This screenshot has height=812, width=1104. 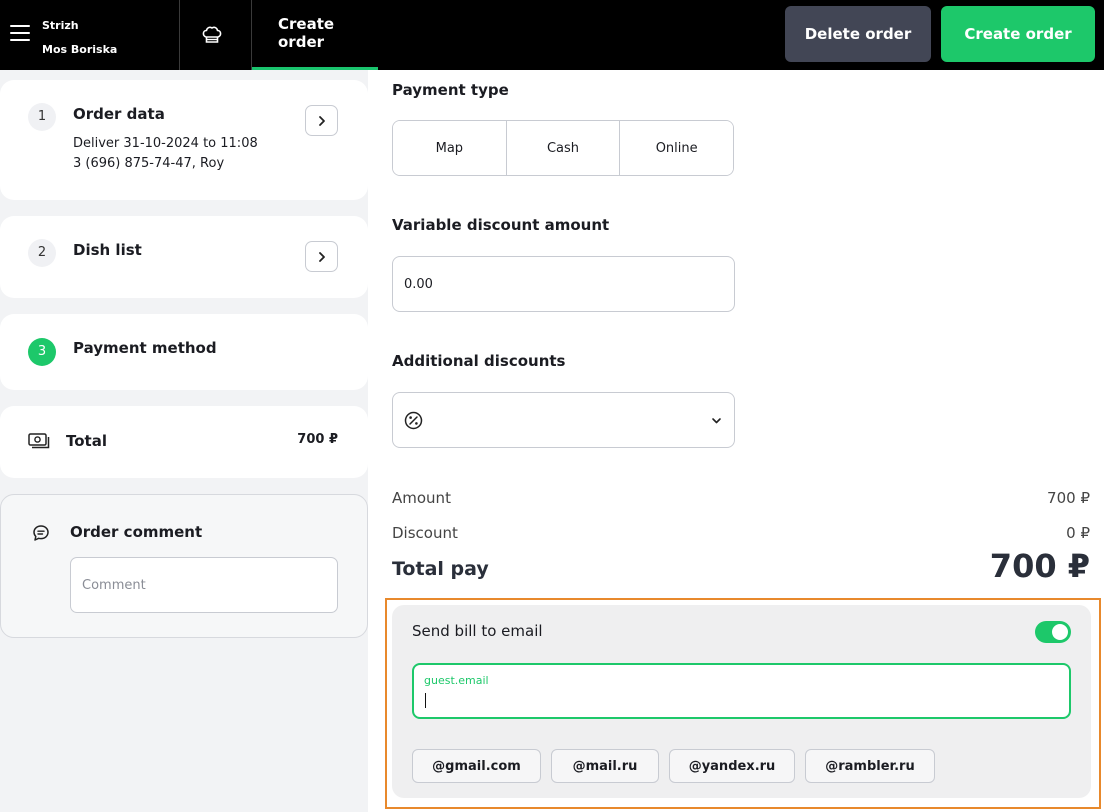 I want to click on header-divider, so click(x=179, y=35).